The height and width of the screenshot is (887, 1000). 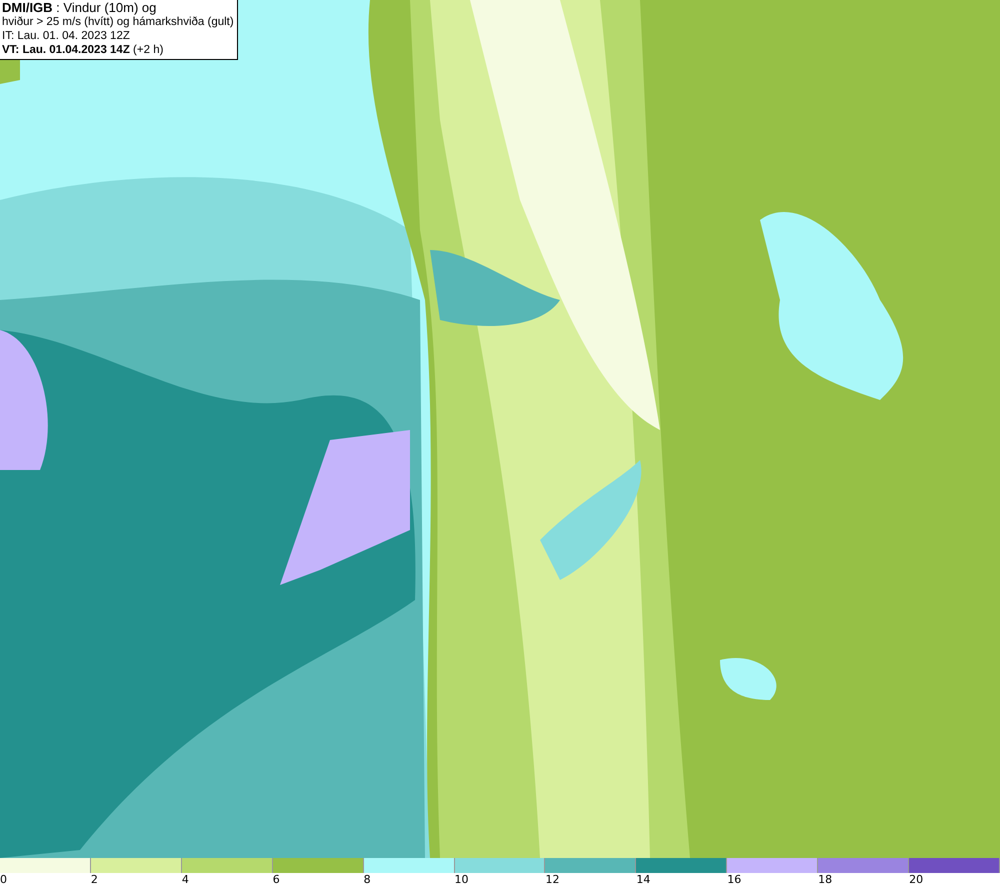 I want to click on legend-label: 14, so click(x=643, y=880).